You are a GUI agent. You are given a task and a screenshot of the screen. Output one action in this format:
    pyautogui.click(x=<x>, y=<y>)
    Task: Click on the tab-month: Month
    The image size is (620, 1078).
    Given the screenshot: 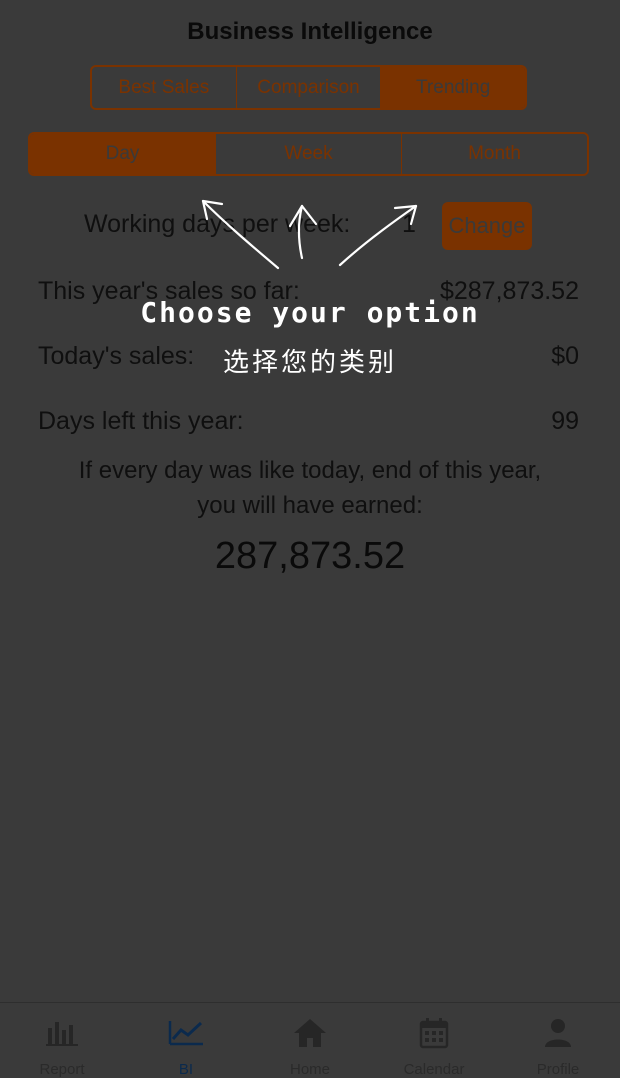 What is the action you would take?
    pyautogui.click(x=494, y=154)
    